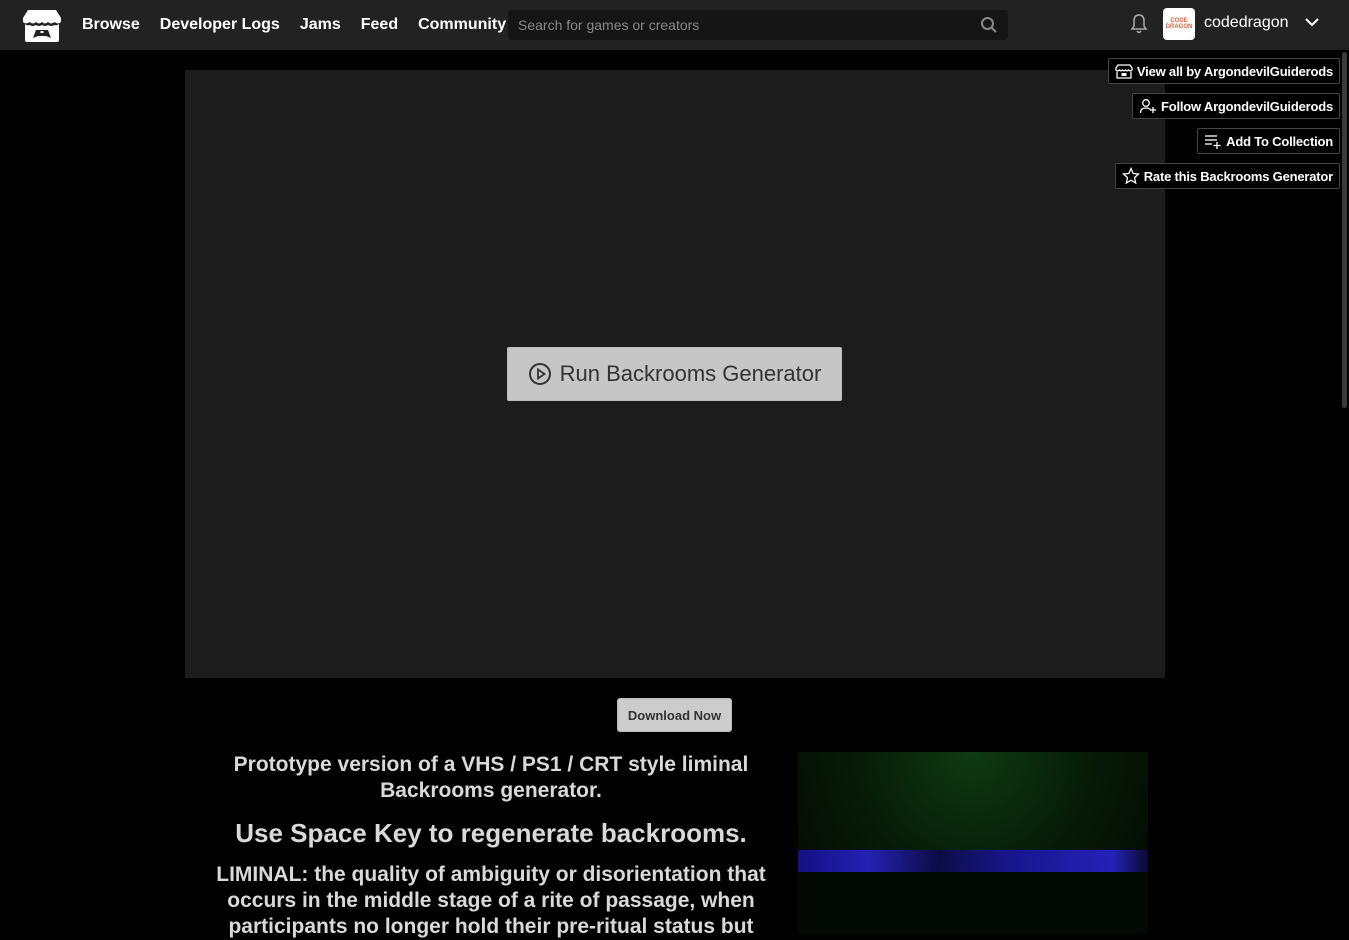 This screenshot has height=940, width=1349. What do you see at coordinates (690, 373) in the screenshot?
I see `run-game-label: Run Backrooms Generator` at bounding box center [690, 373].